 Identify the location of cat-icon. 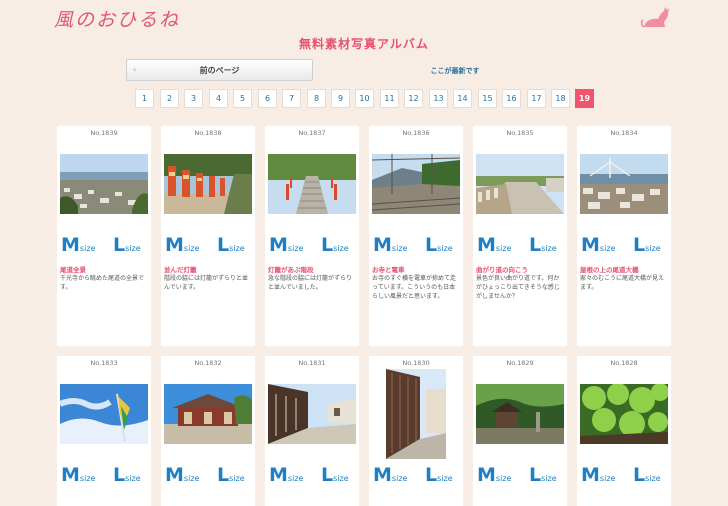
(654, 17).